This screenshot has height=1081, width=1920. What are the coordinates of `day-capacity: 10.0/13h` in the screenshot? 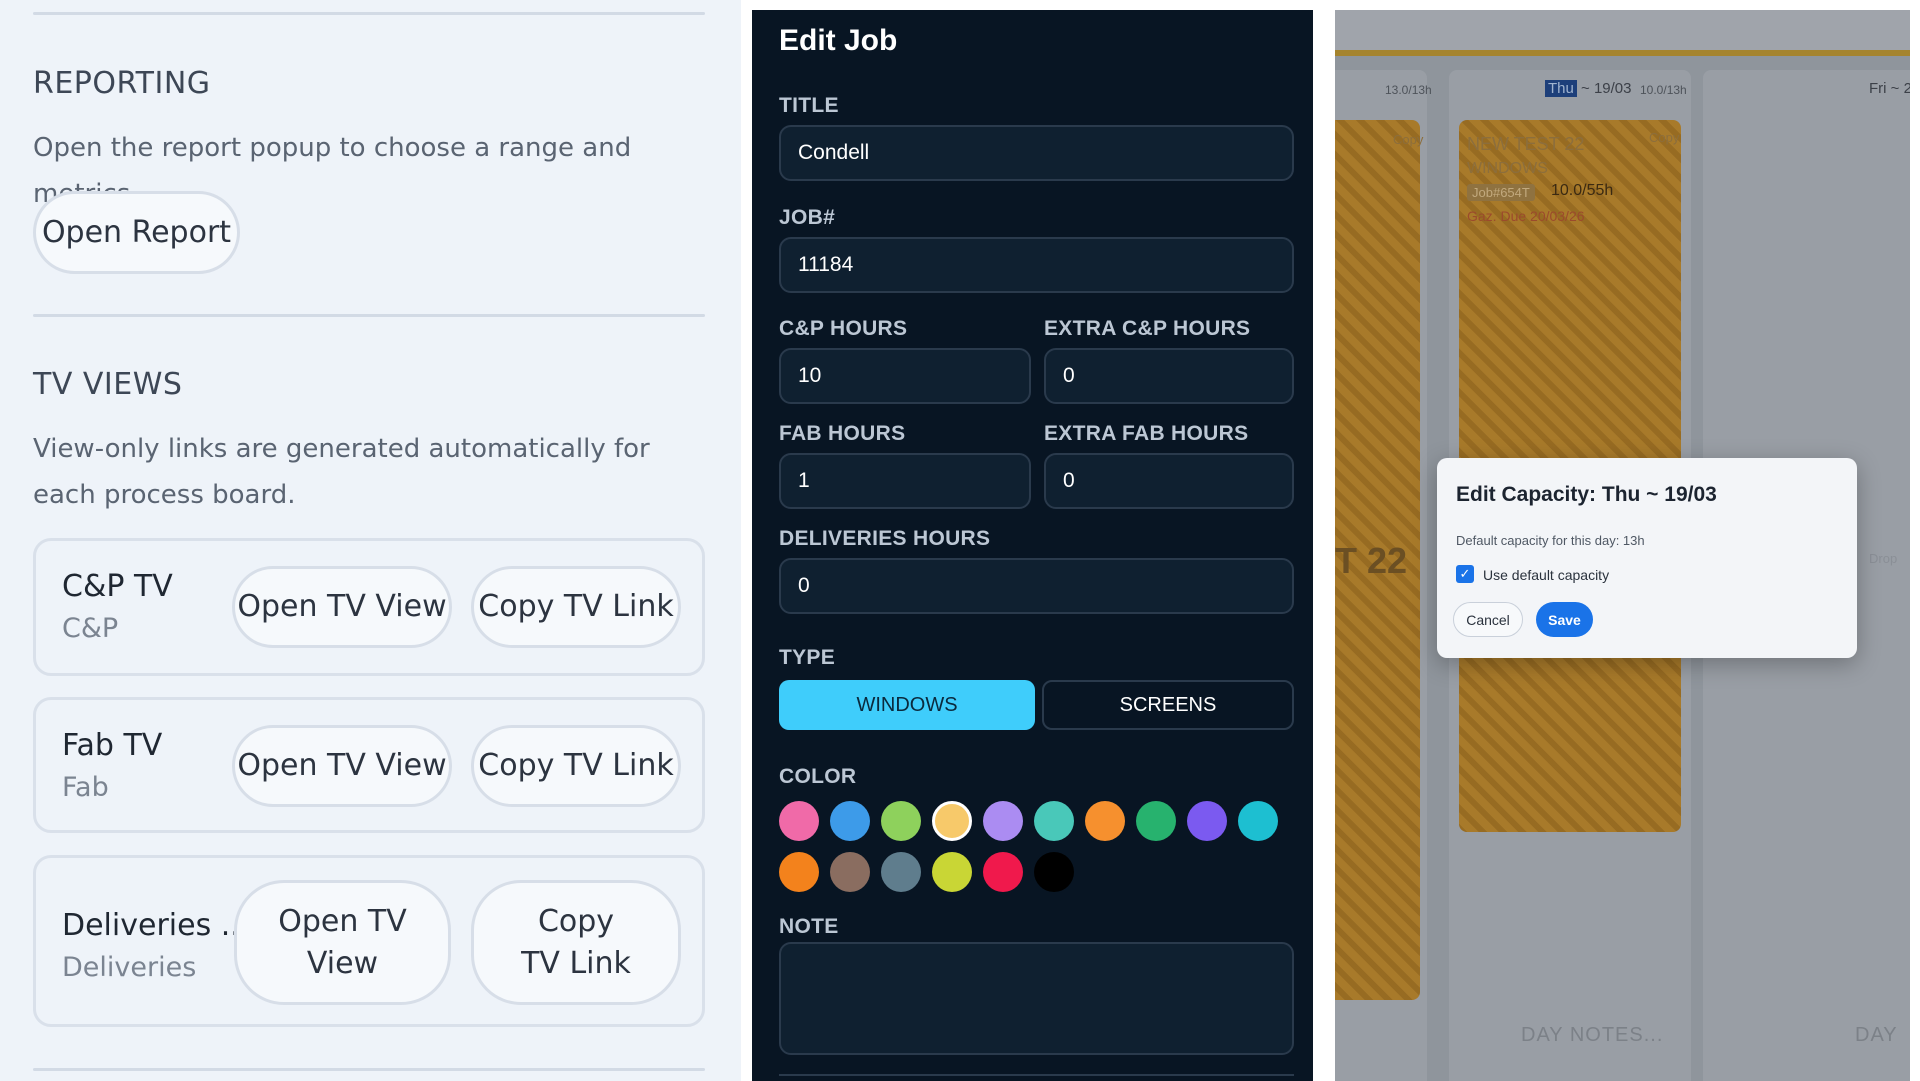 It's located at (1663, 90).